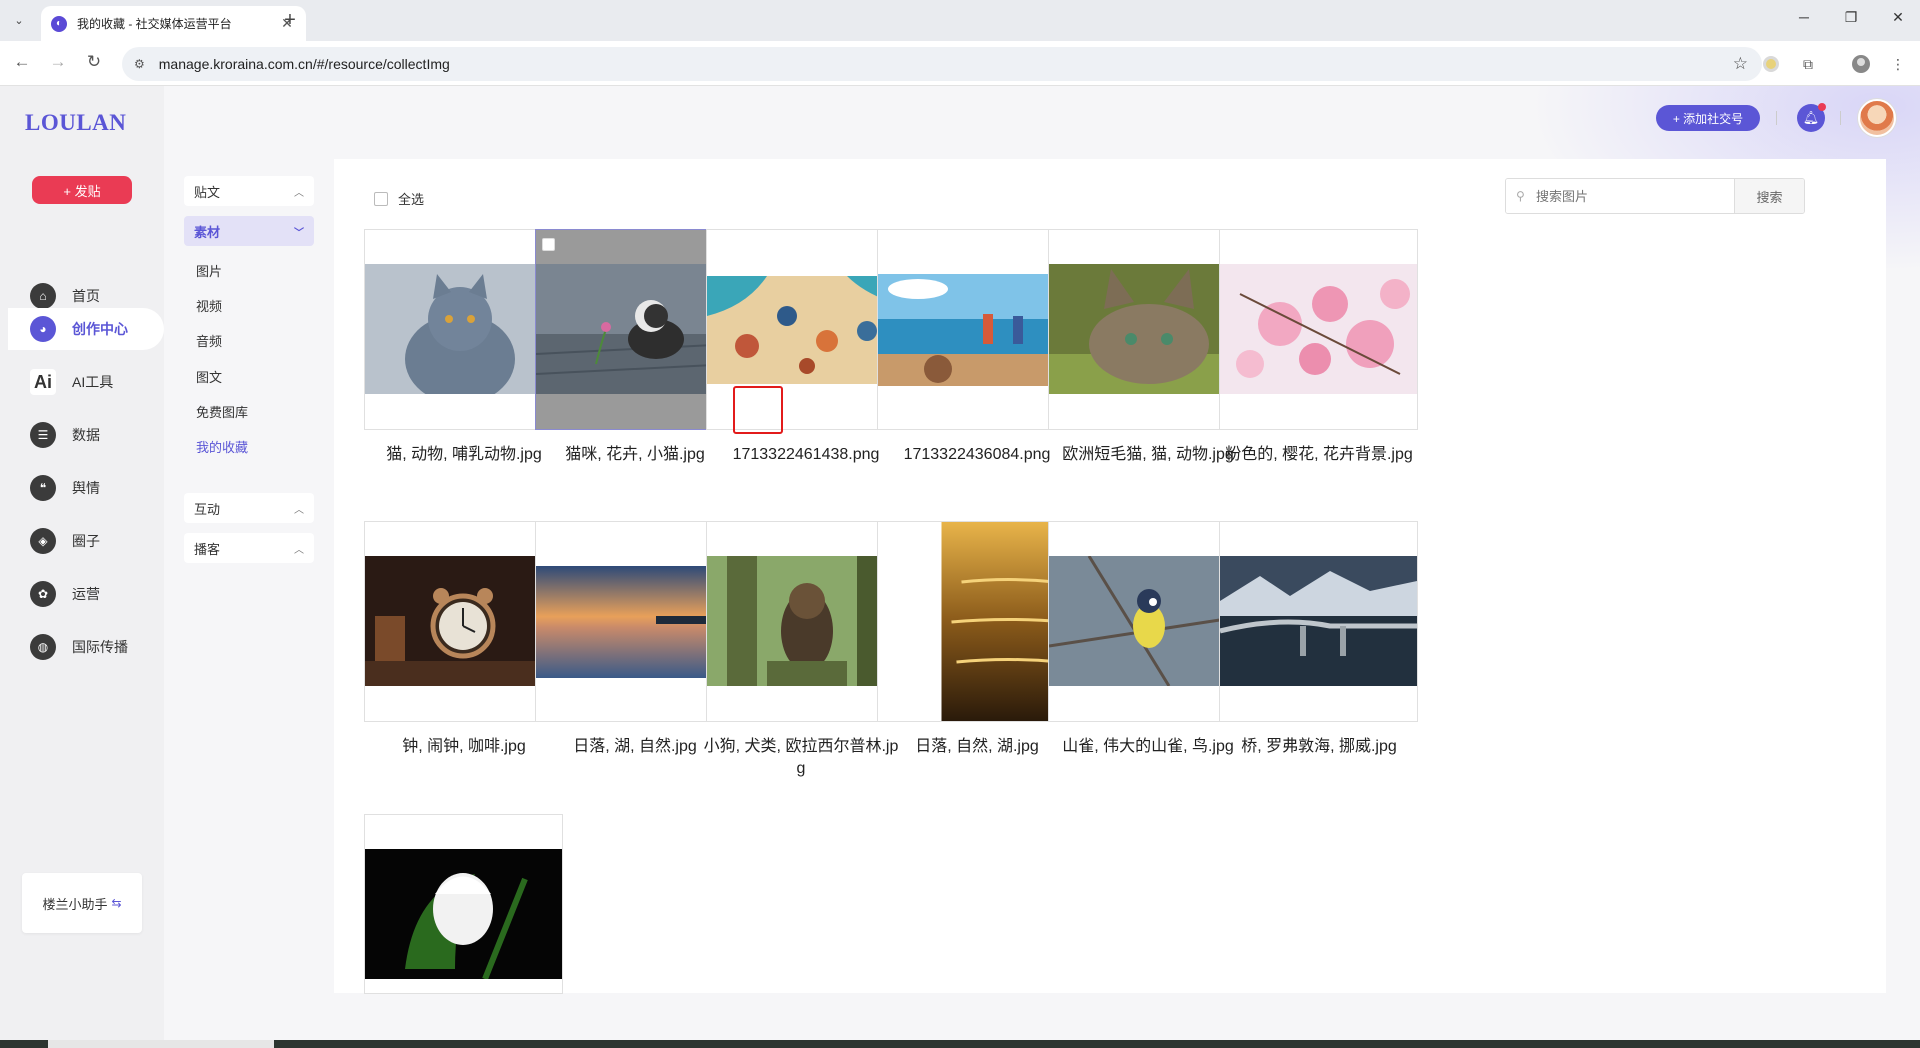 This screenshot has height=1048, width=1920. What do you see at coordinates (59, 23) in the screenshot?
I see `site-favicon-icon: ◐` at bounding box center [59, 23].